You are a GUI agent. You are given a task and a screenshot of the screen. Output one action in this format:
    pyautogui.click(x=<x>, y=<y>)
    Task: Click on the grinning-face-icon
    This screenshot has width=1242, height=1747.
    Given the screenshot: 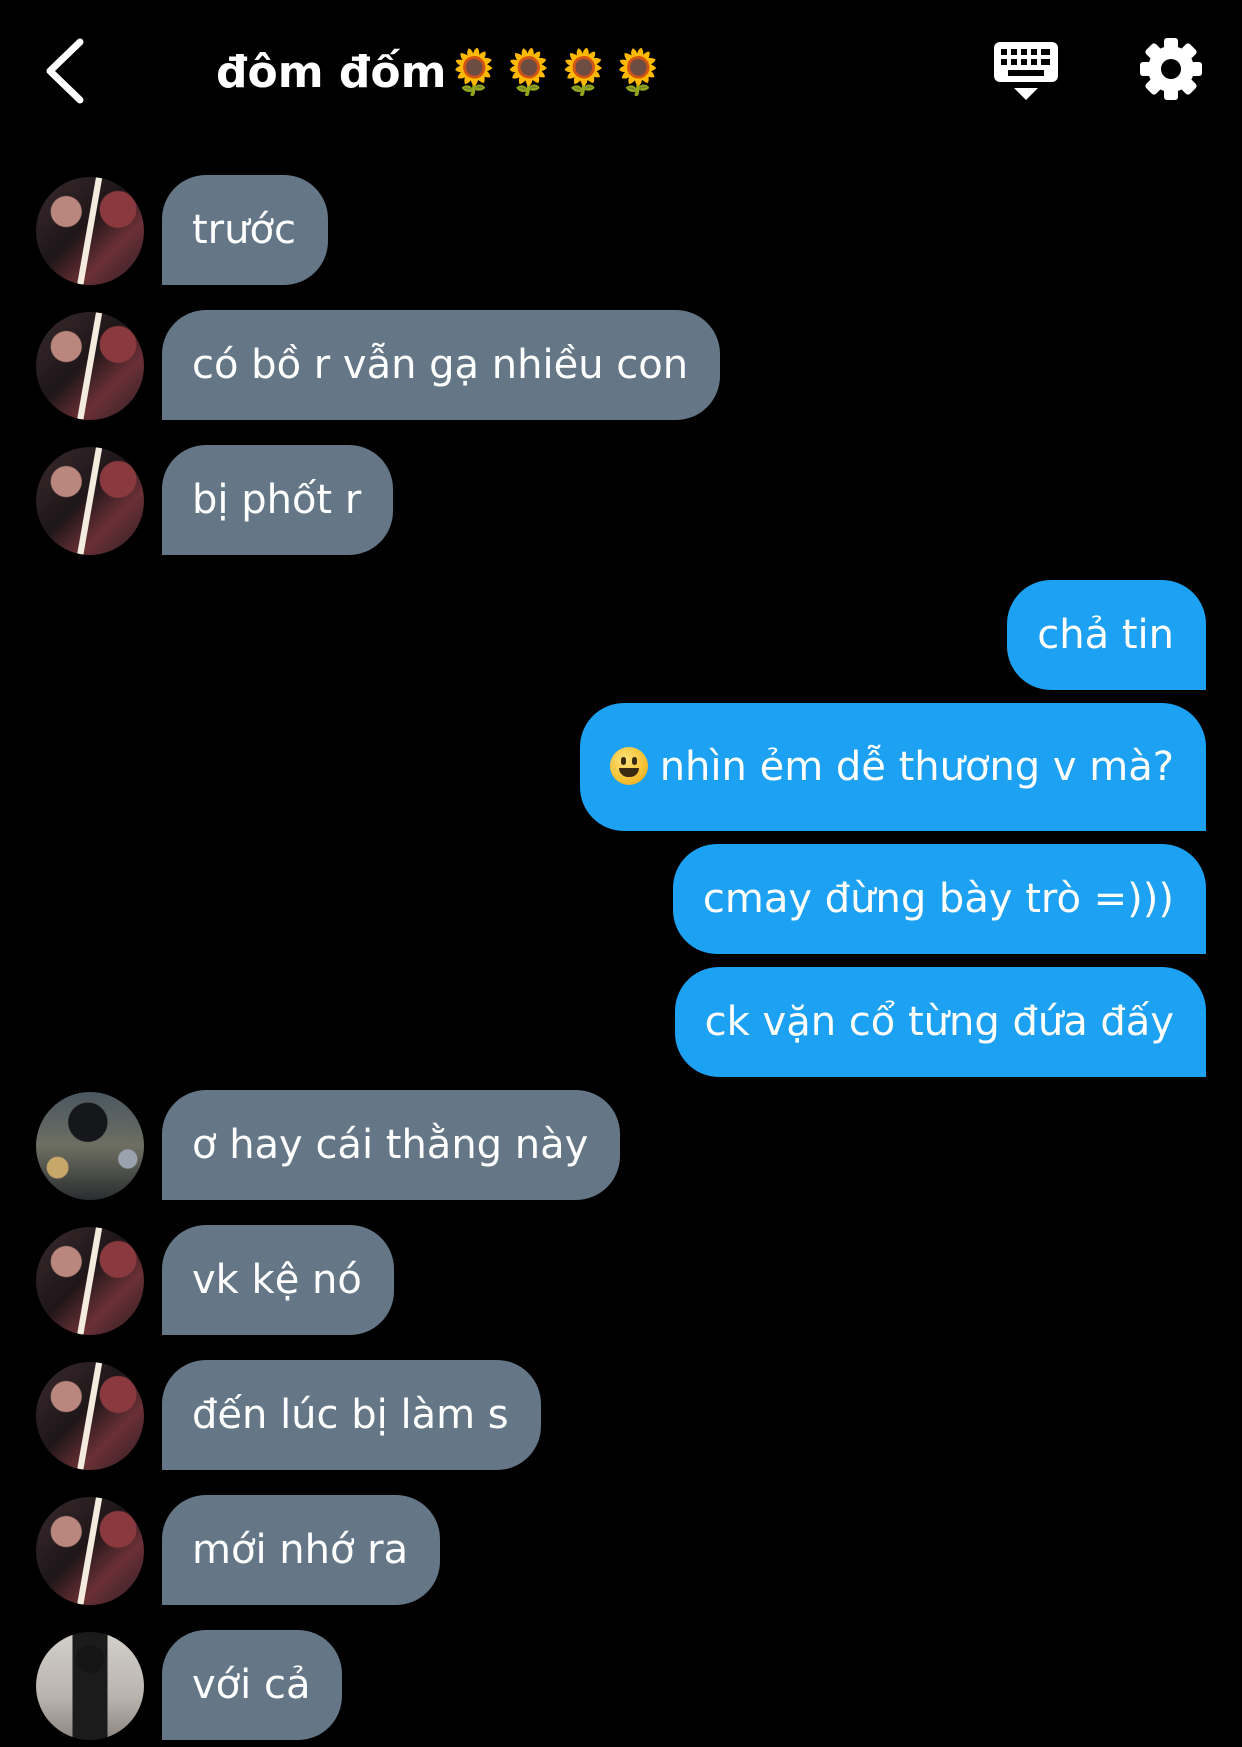 What is the action you would take?
    pyautogui.click(x=628, y=766)
    